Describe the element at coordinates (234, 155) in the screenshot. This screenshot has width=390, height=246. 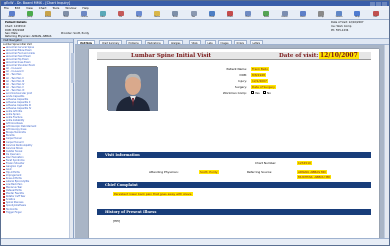
I see `visit-information-header: Visit Information` at that location.